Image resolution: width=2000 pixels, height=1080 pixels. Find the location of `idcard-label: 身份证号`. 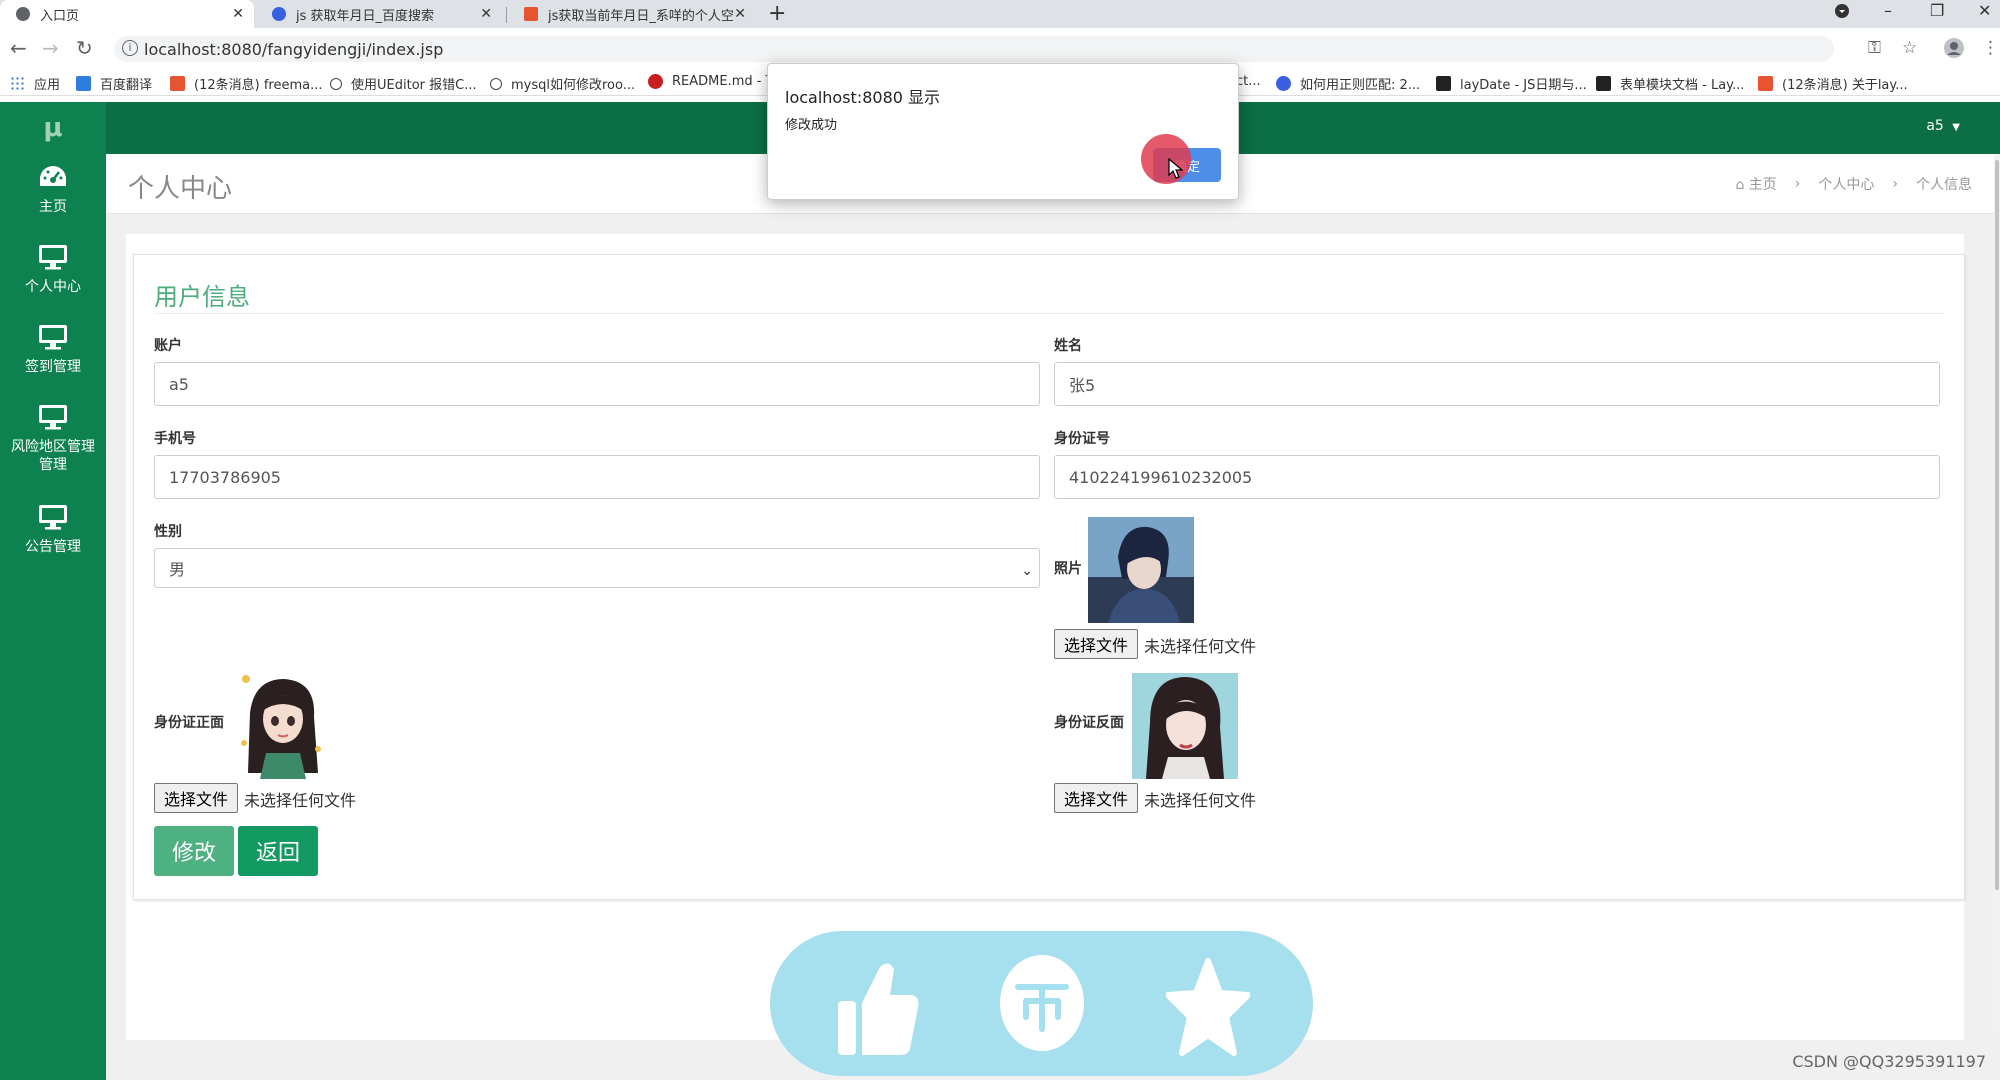

idcard-label: 身份证号 is located at coordinates (1082, 439).